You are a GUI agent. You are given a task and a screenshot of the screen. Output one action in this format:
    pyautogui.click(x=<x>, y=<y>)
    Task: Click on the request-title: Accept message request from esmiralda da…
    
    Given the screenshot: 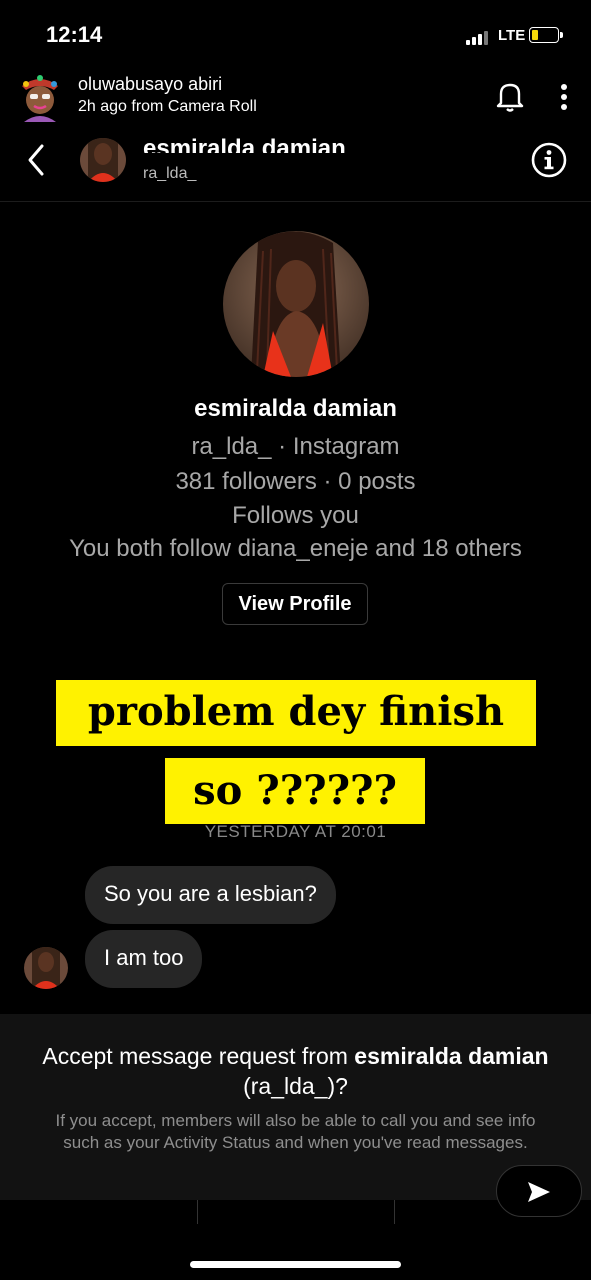 What is the action you would take?
    pyautogui.click(x=295, y=1071)
    